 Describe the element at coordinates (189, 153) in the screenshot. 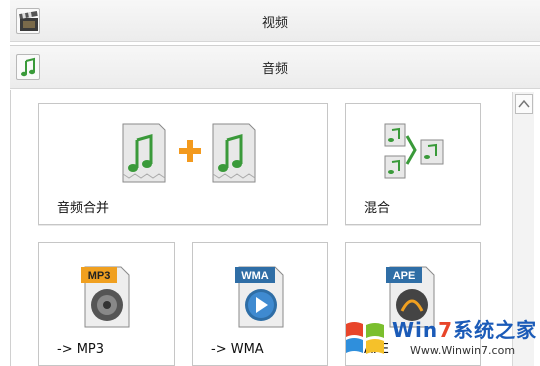

I see `audio-merge-icon` at that location.